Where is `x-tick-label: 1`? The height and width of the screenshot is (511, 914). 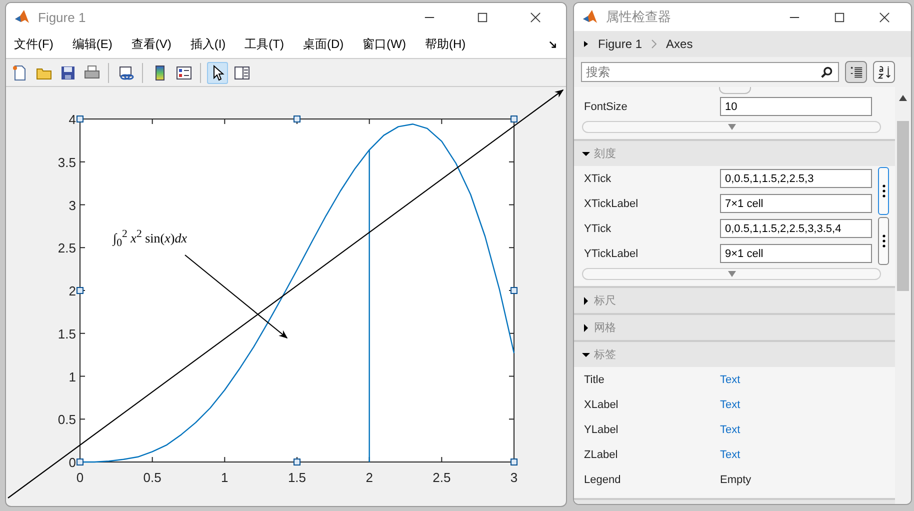 x-tick-label: 1 is located at coordinates (224, 477).